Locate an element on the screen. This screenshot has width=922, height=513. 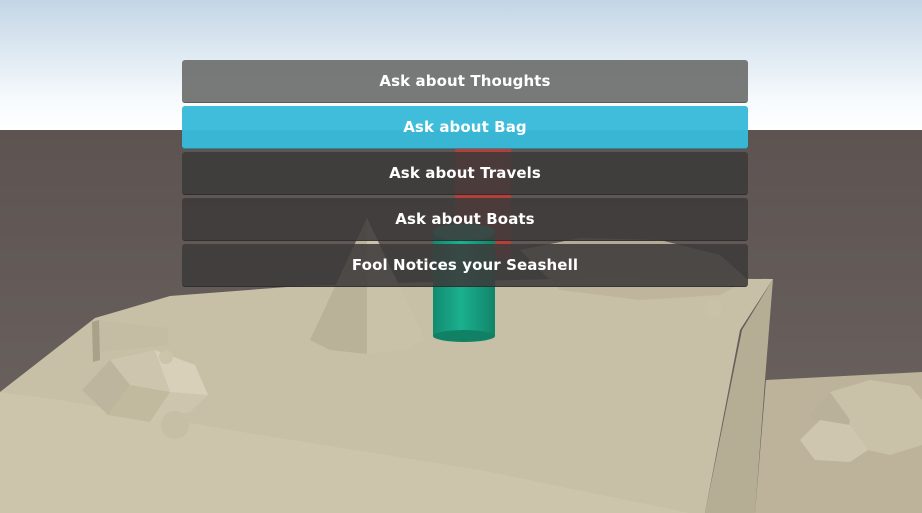
dialogue-option-thoughts: Ask about Thoughts is located at coordinates (465, 81).